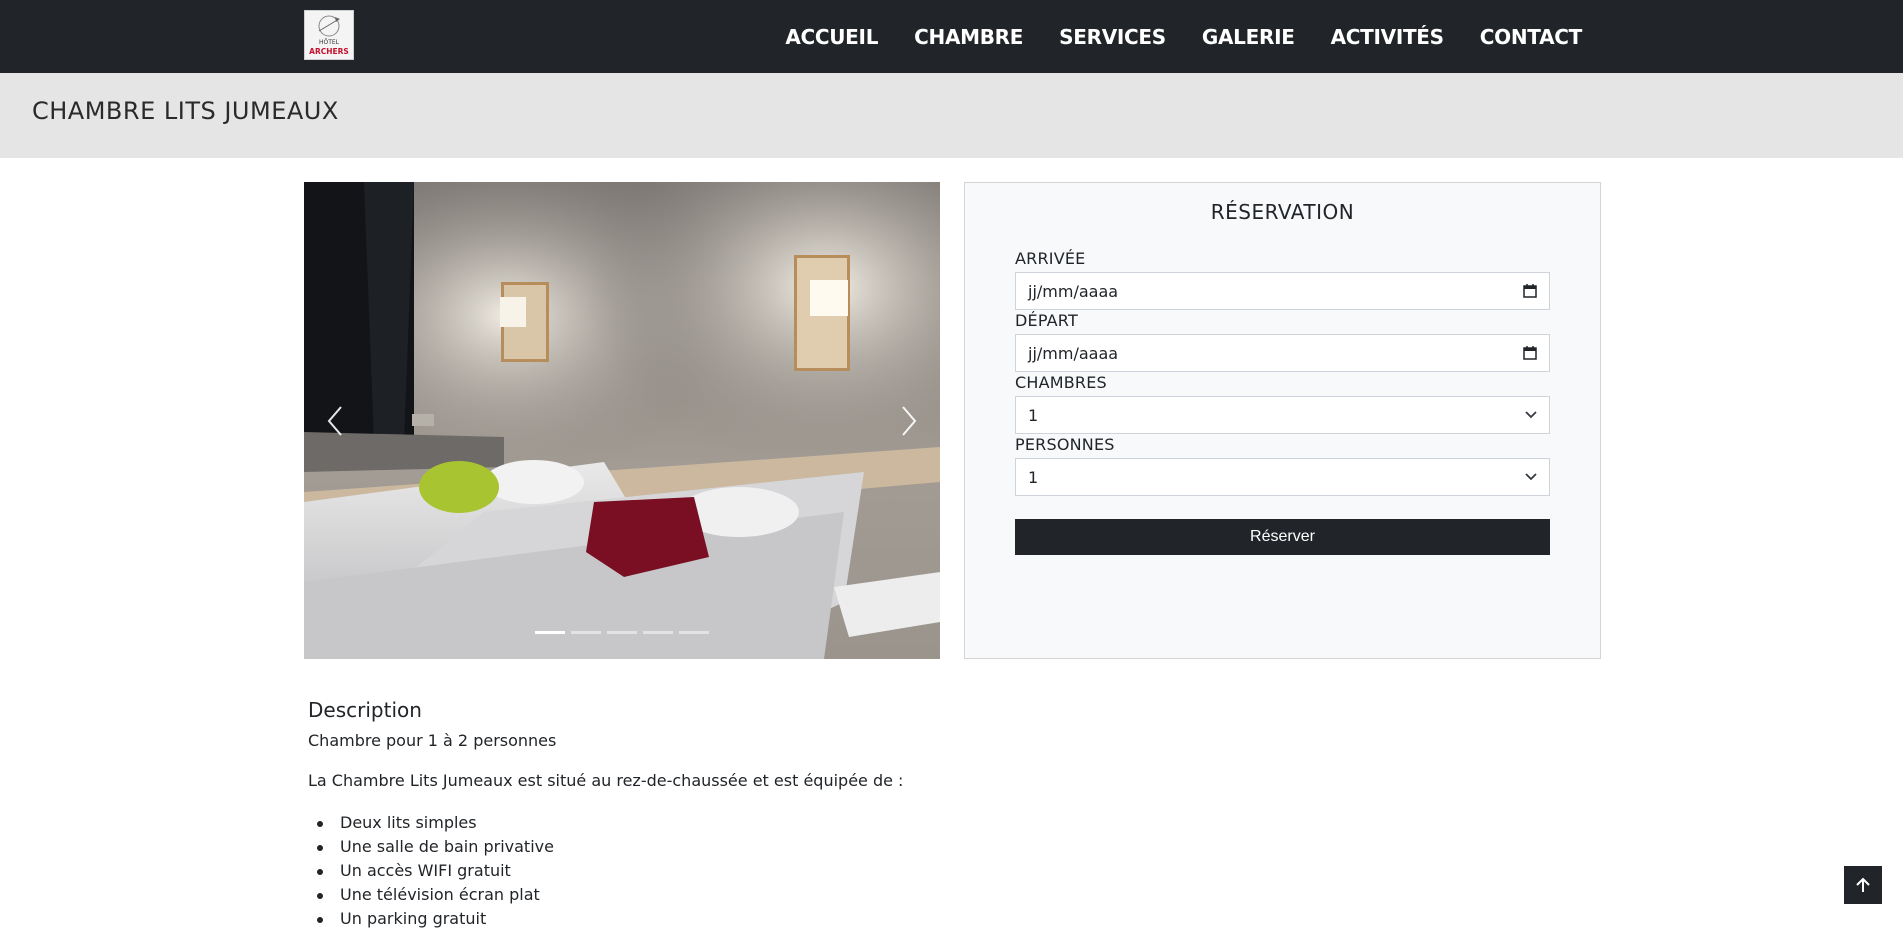  What do you see at coordinates (968, 37) in the screenshot?
I see `nav-chambre: CHAMBRE` at bounding box center [968, 37].